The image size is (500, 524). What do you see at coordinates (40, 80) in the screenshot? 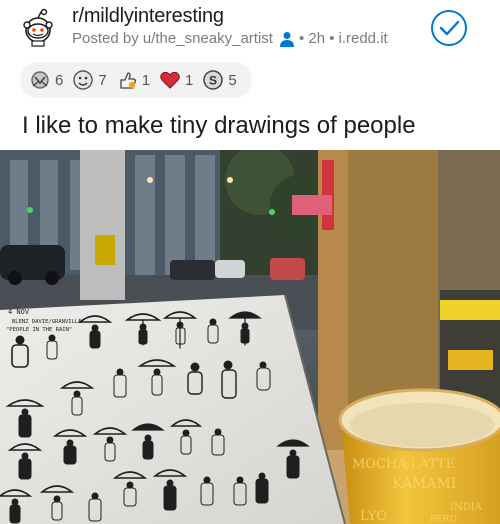
I see `silver-award-icon` at bounding box center [40, 80].